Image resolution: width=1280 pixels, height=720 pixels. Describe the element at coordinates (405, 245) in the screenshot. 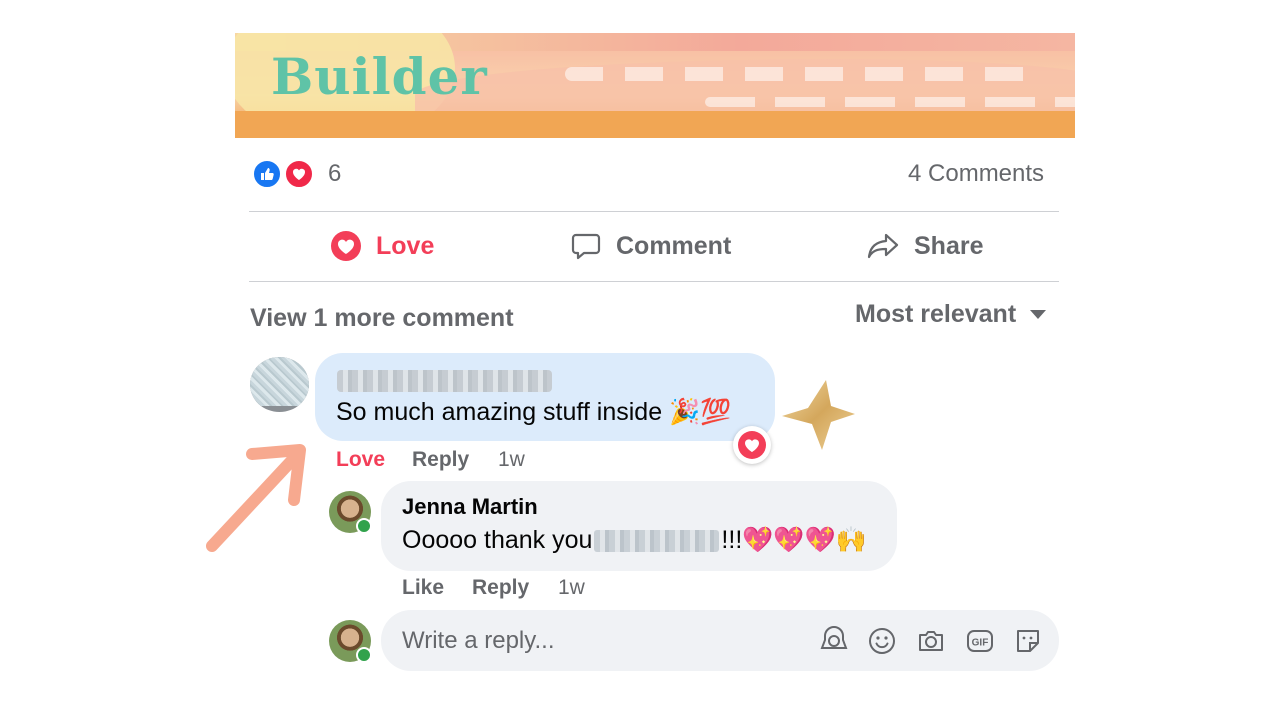

I see `love-button-label: Love` at that location.